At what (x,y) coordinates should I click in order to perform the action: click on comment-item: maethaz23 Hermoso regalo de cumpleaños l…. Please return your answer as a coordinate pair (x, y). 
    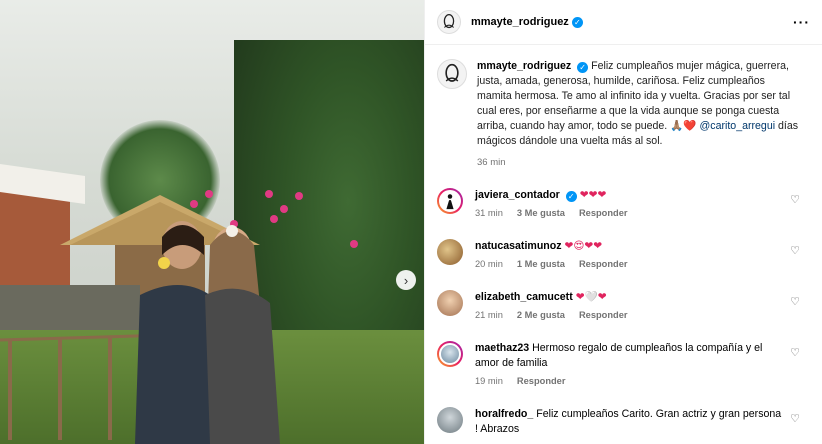
    Looking at the image, I should click on (623, 365).